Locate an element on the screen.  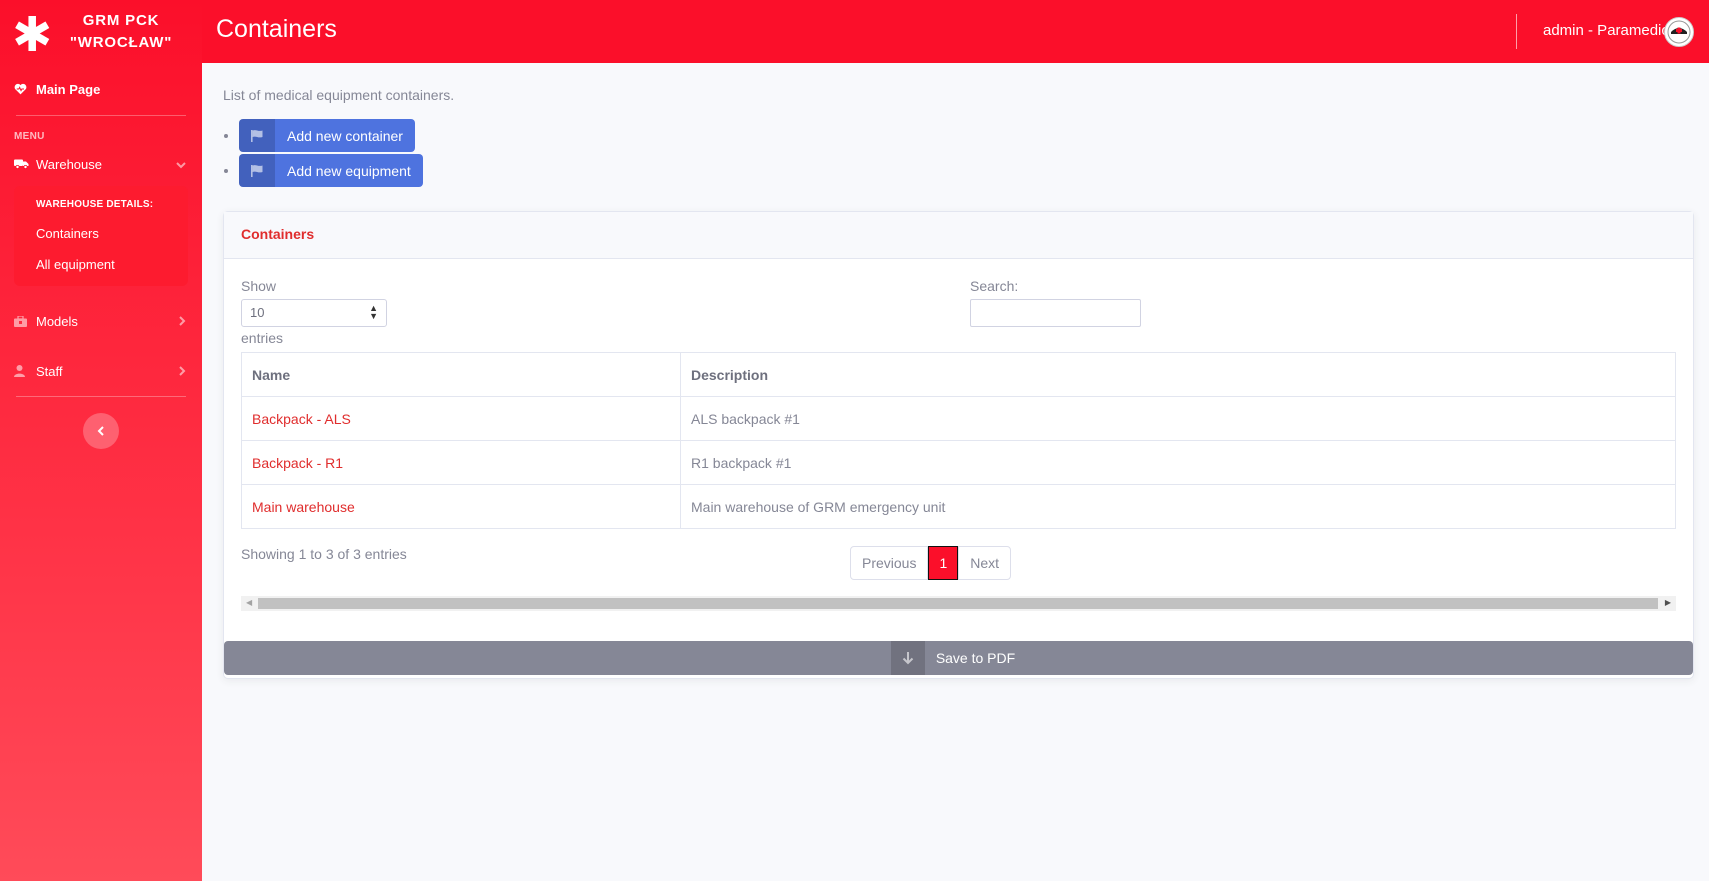
add-new-equipment-button: Add new equipment is located at coordinates (331, 170).